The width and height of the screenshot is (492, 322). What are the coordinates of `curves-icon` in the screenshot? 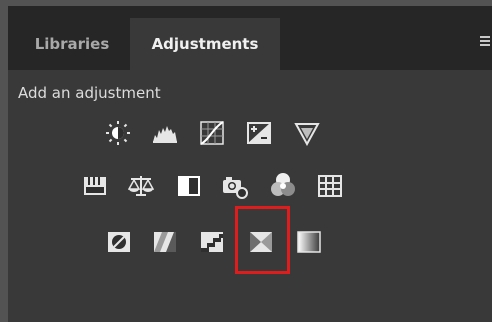 It's located at (212, 133).